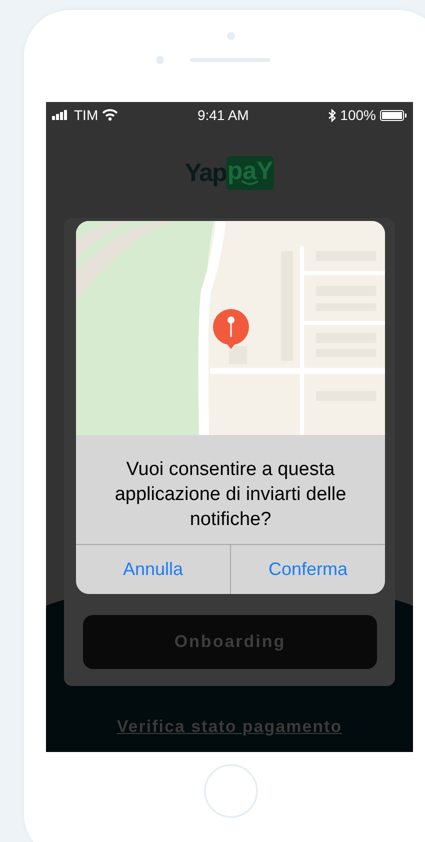  I want to click on status-time: 9:41 AM, so click(223, 115).